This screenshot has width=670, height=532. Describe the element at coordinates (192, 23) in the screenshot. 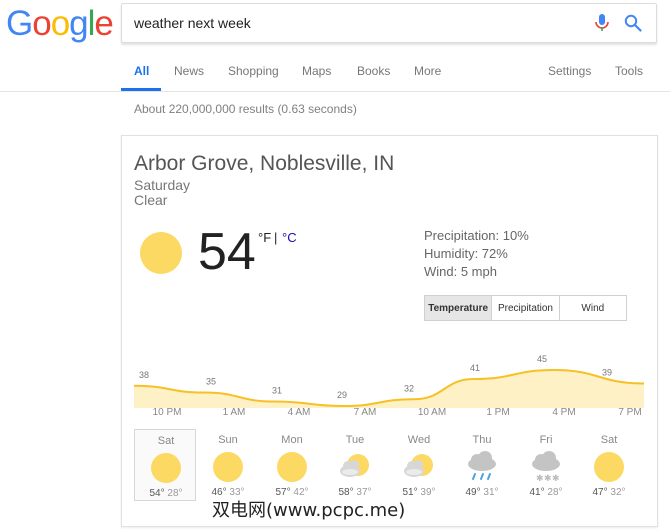

I see `search-input: weather next week` at that location.